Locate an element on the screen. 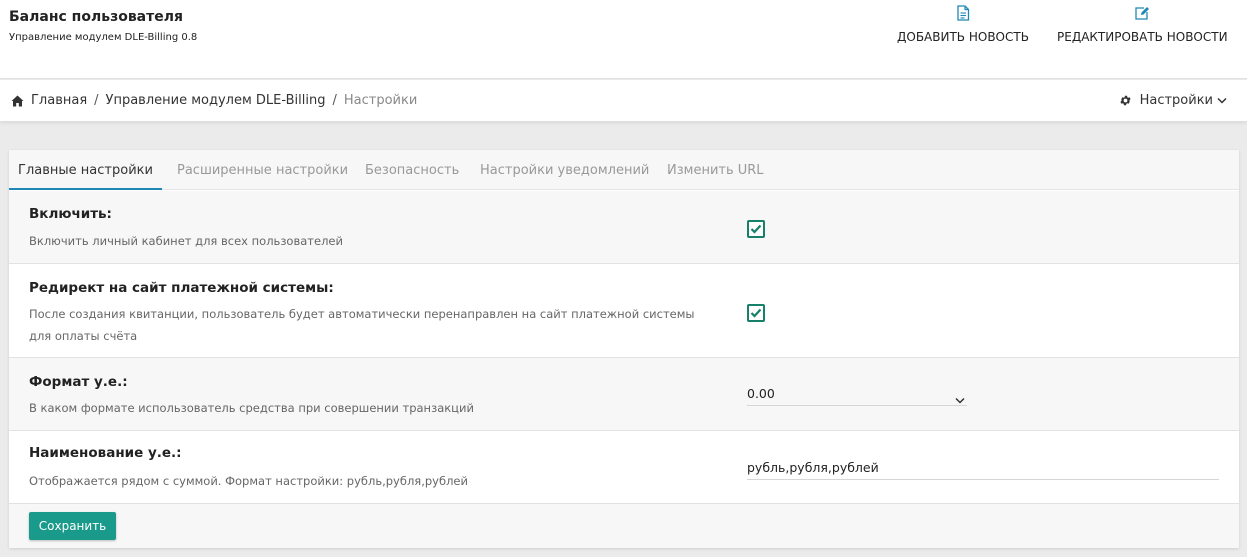 This screenshot has height=557, width=1247. page-title: Баланс пользователя is located at coordinates (96, 17).